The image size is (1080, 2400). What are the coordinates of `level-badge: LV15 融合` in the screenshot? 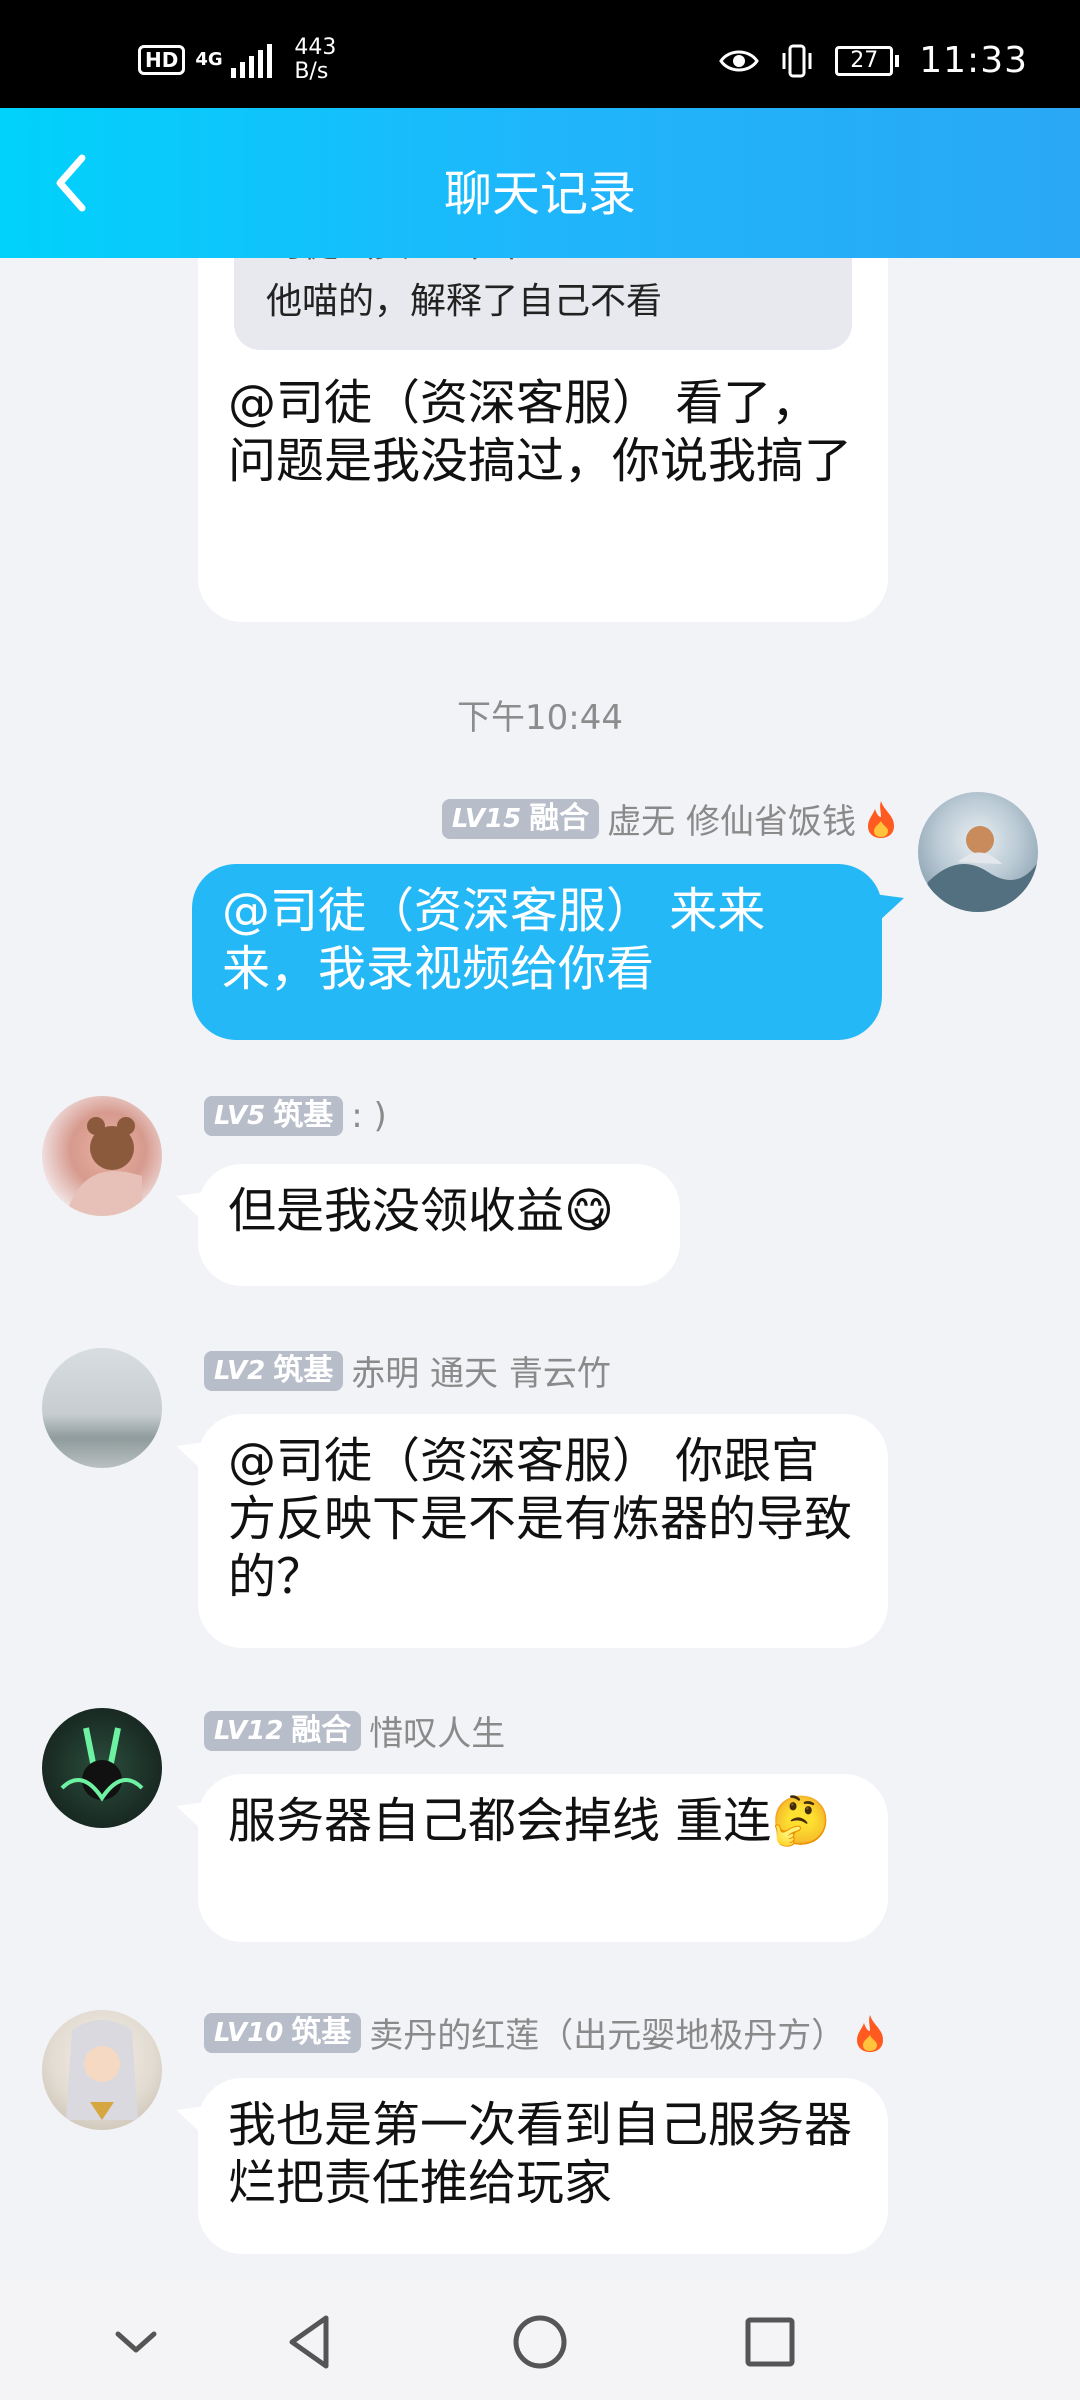 It's located at (520, 818).